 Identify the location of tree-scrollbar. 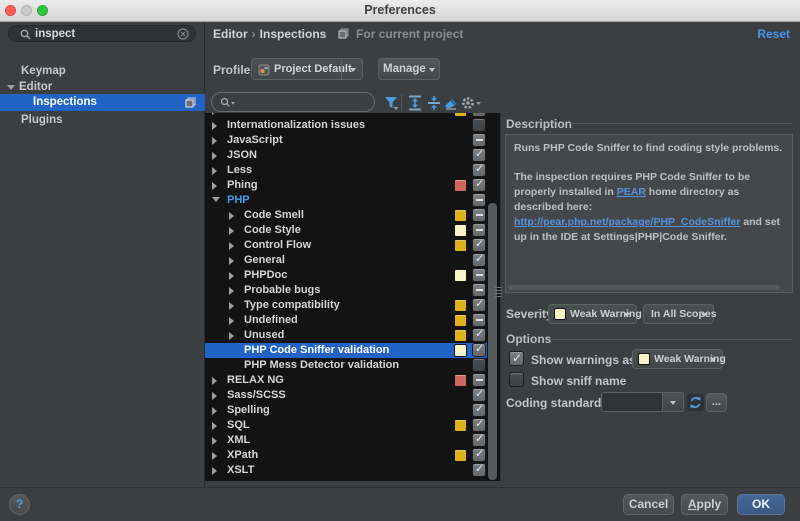
(492, 341).